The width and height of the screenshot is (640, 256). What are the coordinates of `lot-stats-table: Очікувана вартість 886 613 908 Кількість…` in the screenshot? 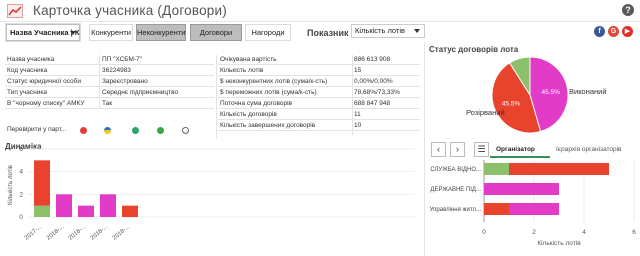 It's located at (319, 95).